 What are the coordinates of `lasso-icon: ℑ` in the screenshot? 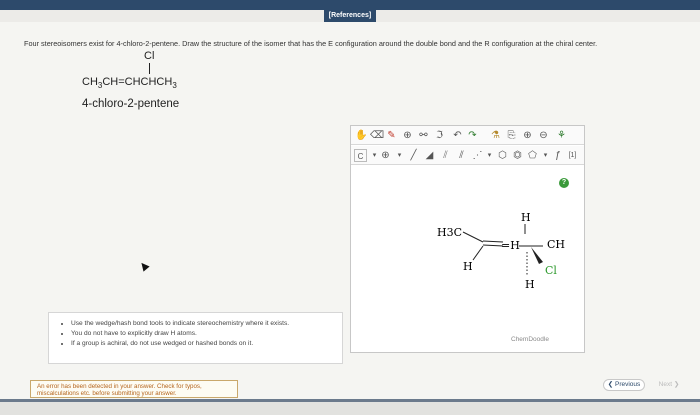 It's located at (439, 135).